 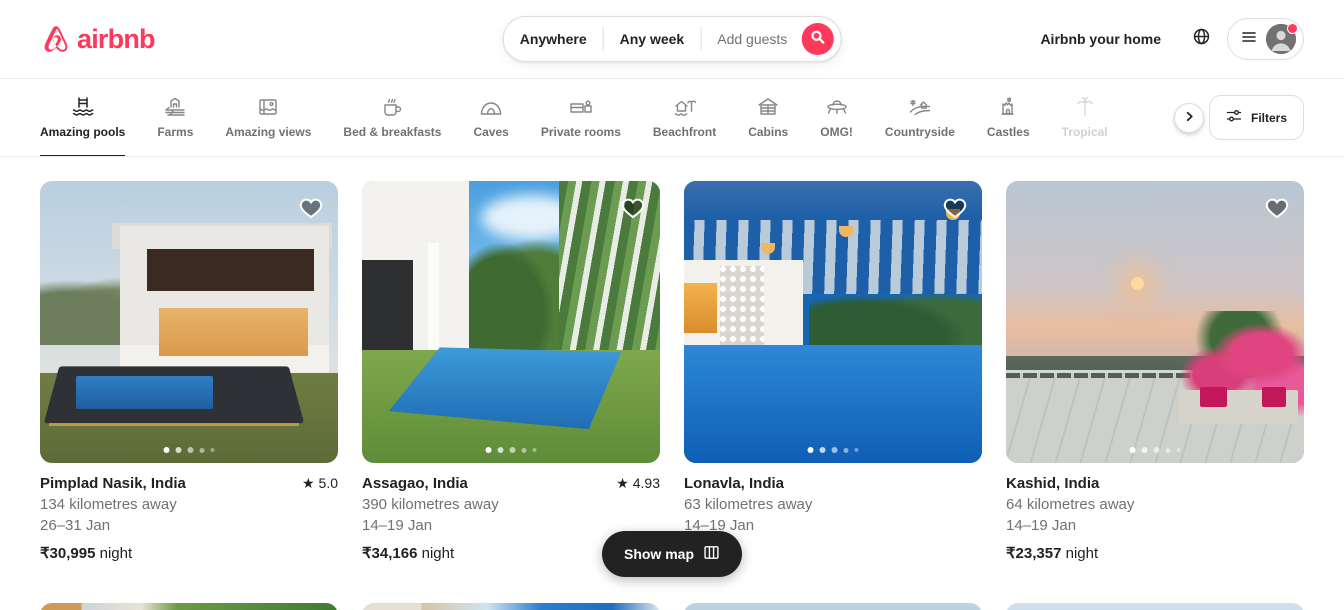 I want to click on category-item-private-rooms: Private rooms, so click(x=581, y=117).